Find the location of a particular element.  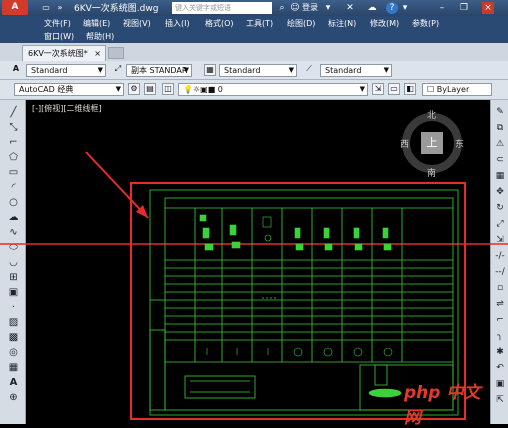

viewcube-south: 南 is located at coordinates (431, 172).